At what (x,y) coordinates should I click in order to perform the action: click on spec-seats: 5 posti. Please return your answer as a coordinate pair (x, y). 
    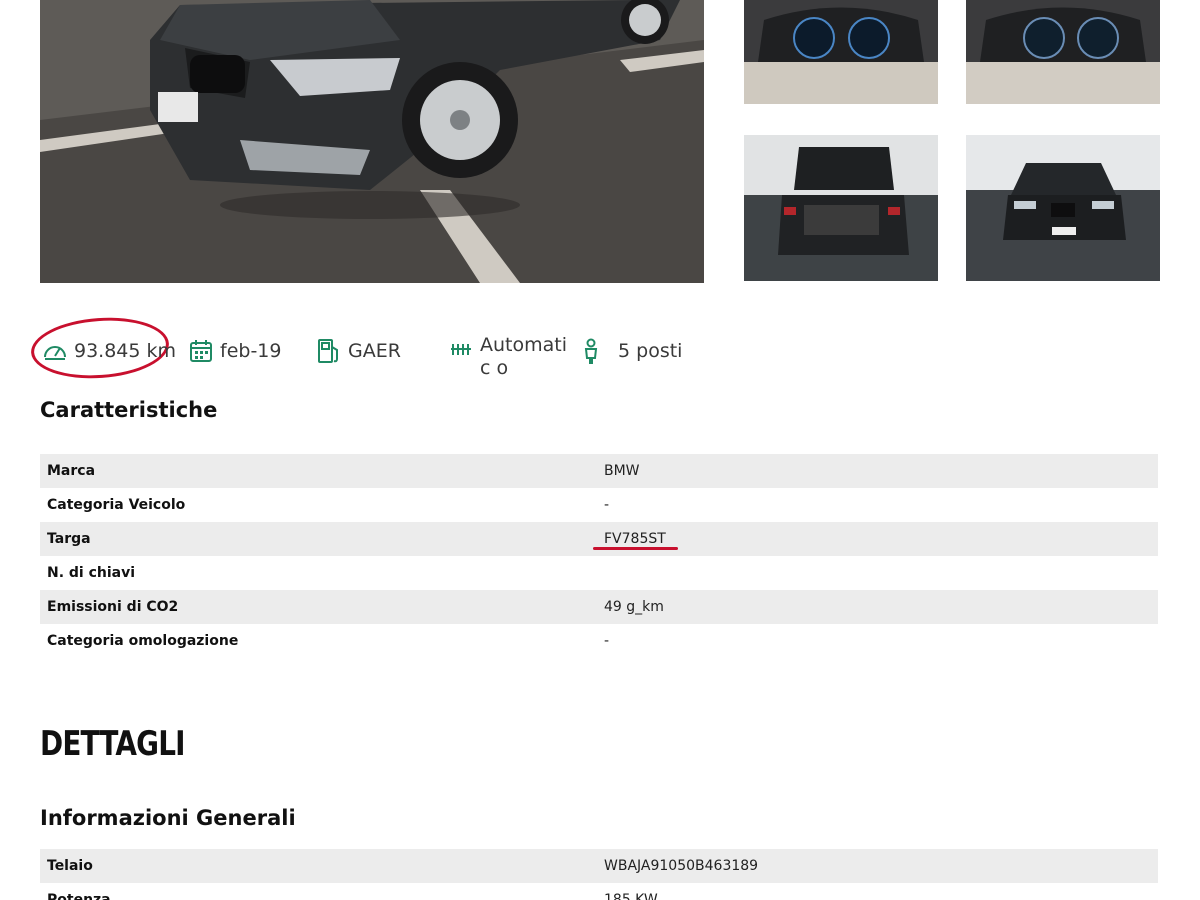
    Looking at the image, I should click on (629, 351).